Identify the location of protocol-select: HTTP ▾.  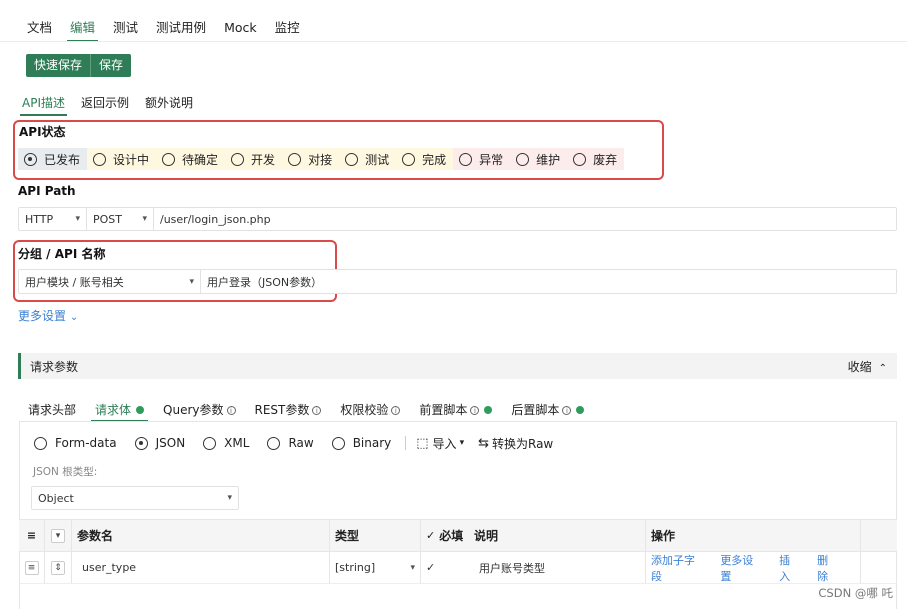
(53, 219).